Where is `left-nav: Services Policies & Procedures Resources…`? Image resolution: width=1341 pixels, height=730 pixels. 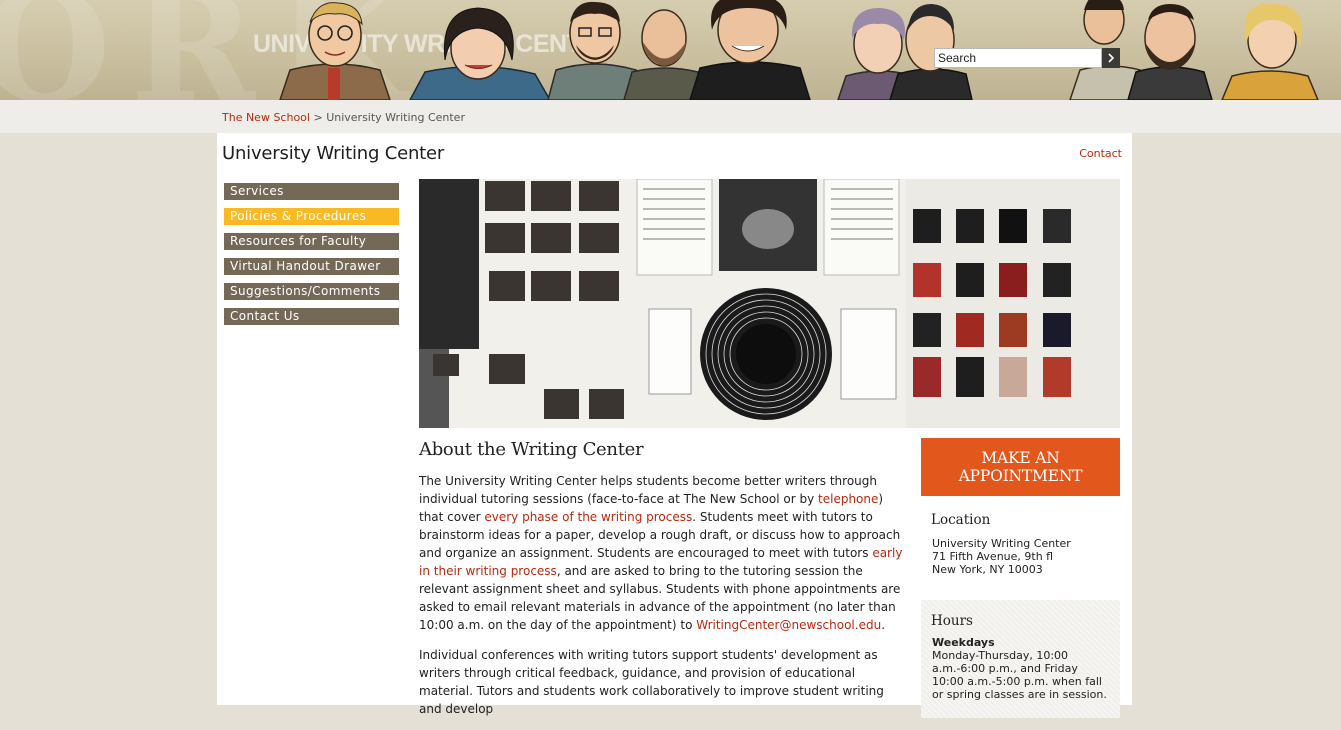
left-nav: Services Policies & Procedures Resources… is located at coordinates (311, 258).